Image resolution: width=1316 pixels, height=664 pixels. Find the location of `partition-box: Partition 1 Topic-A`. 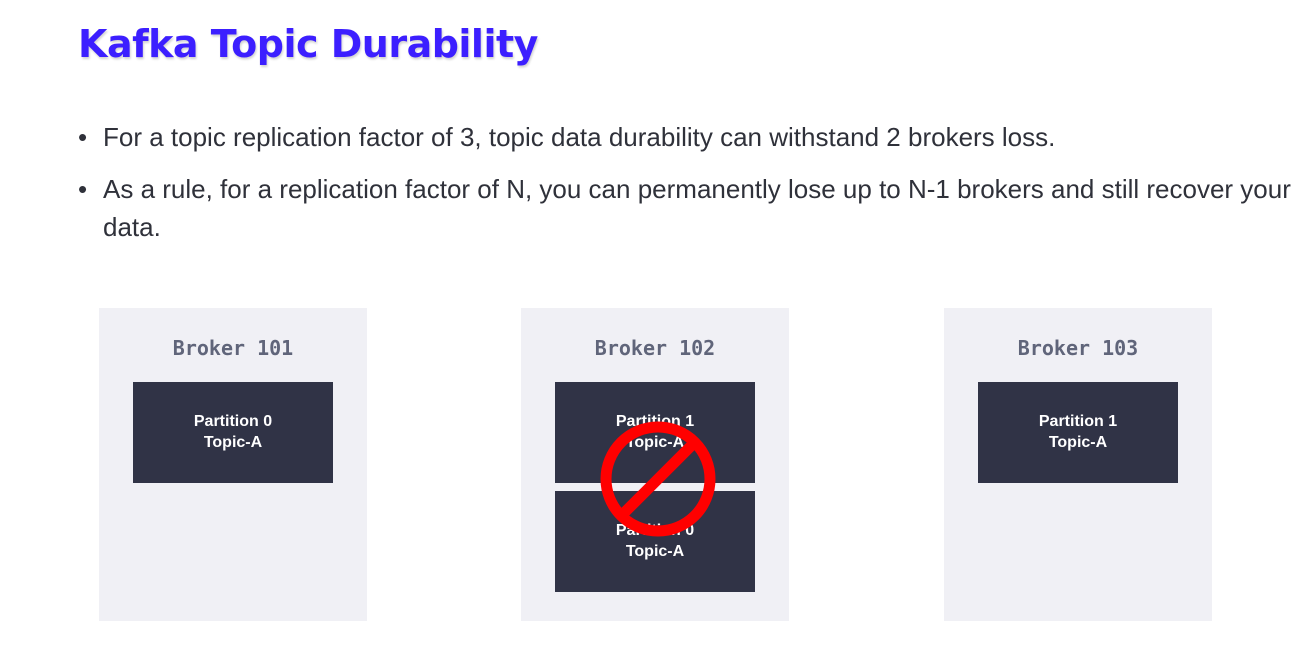

partition-box: Partition 1 Topic-A is located at coordinates (1078, 432).